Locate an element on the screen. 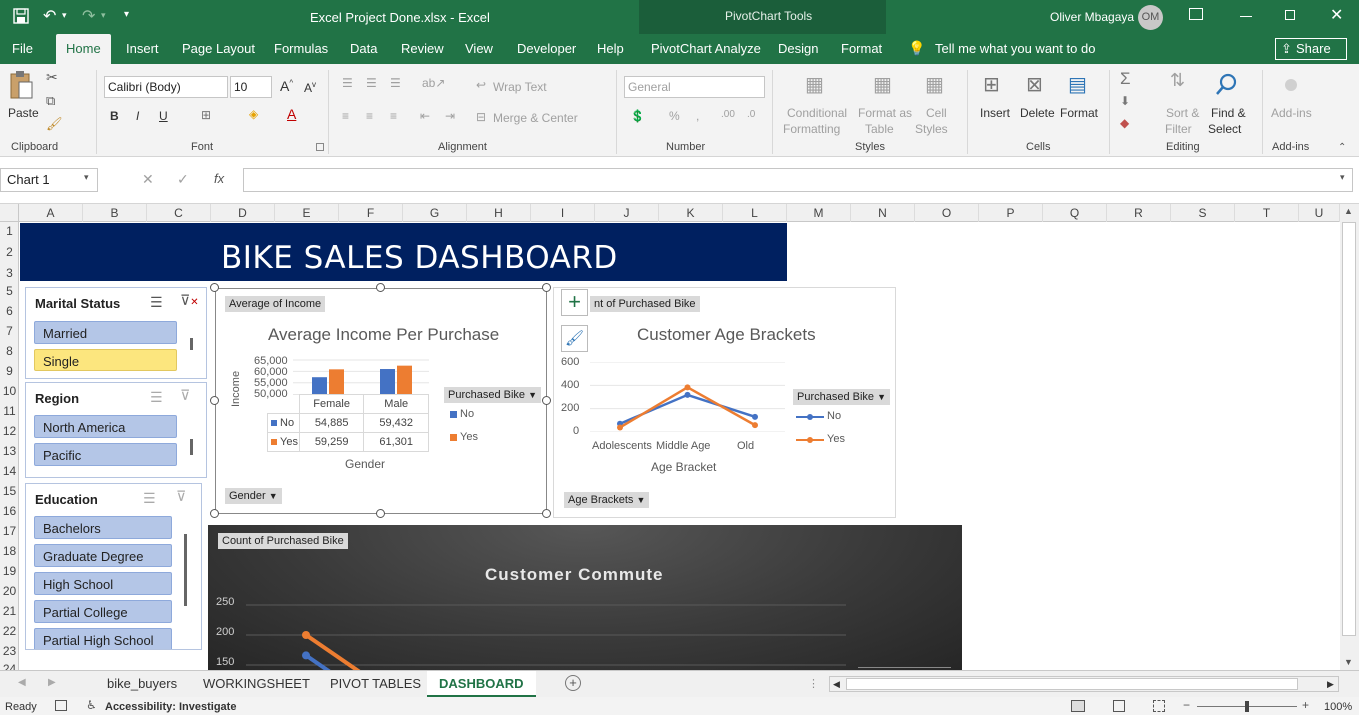  borders-icon: ⊞ is located at coordinates (206, 115).